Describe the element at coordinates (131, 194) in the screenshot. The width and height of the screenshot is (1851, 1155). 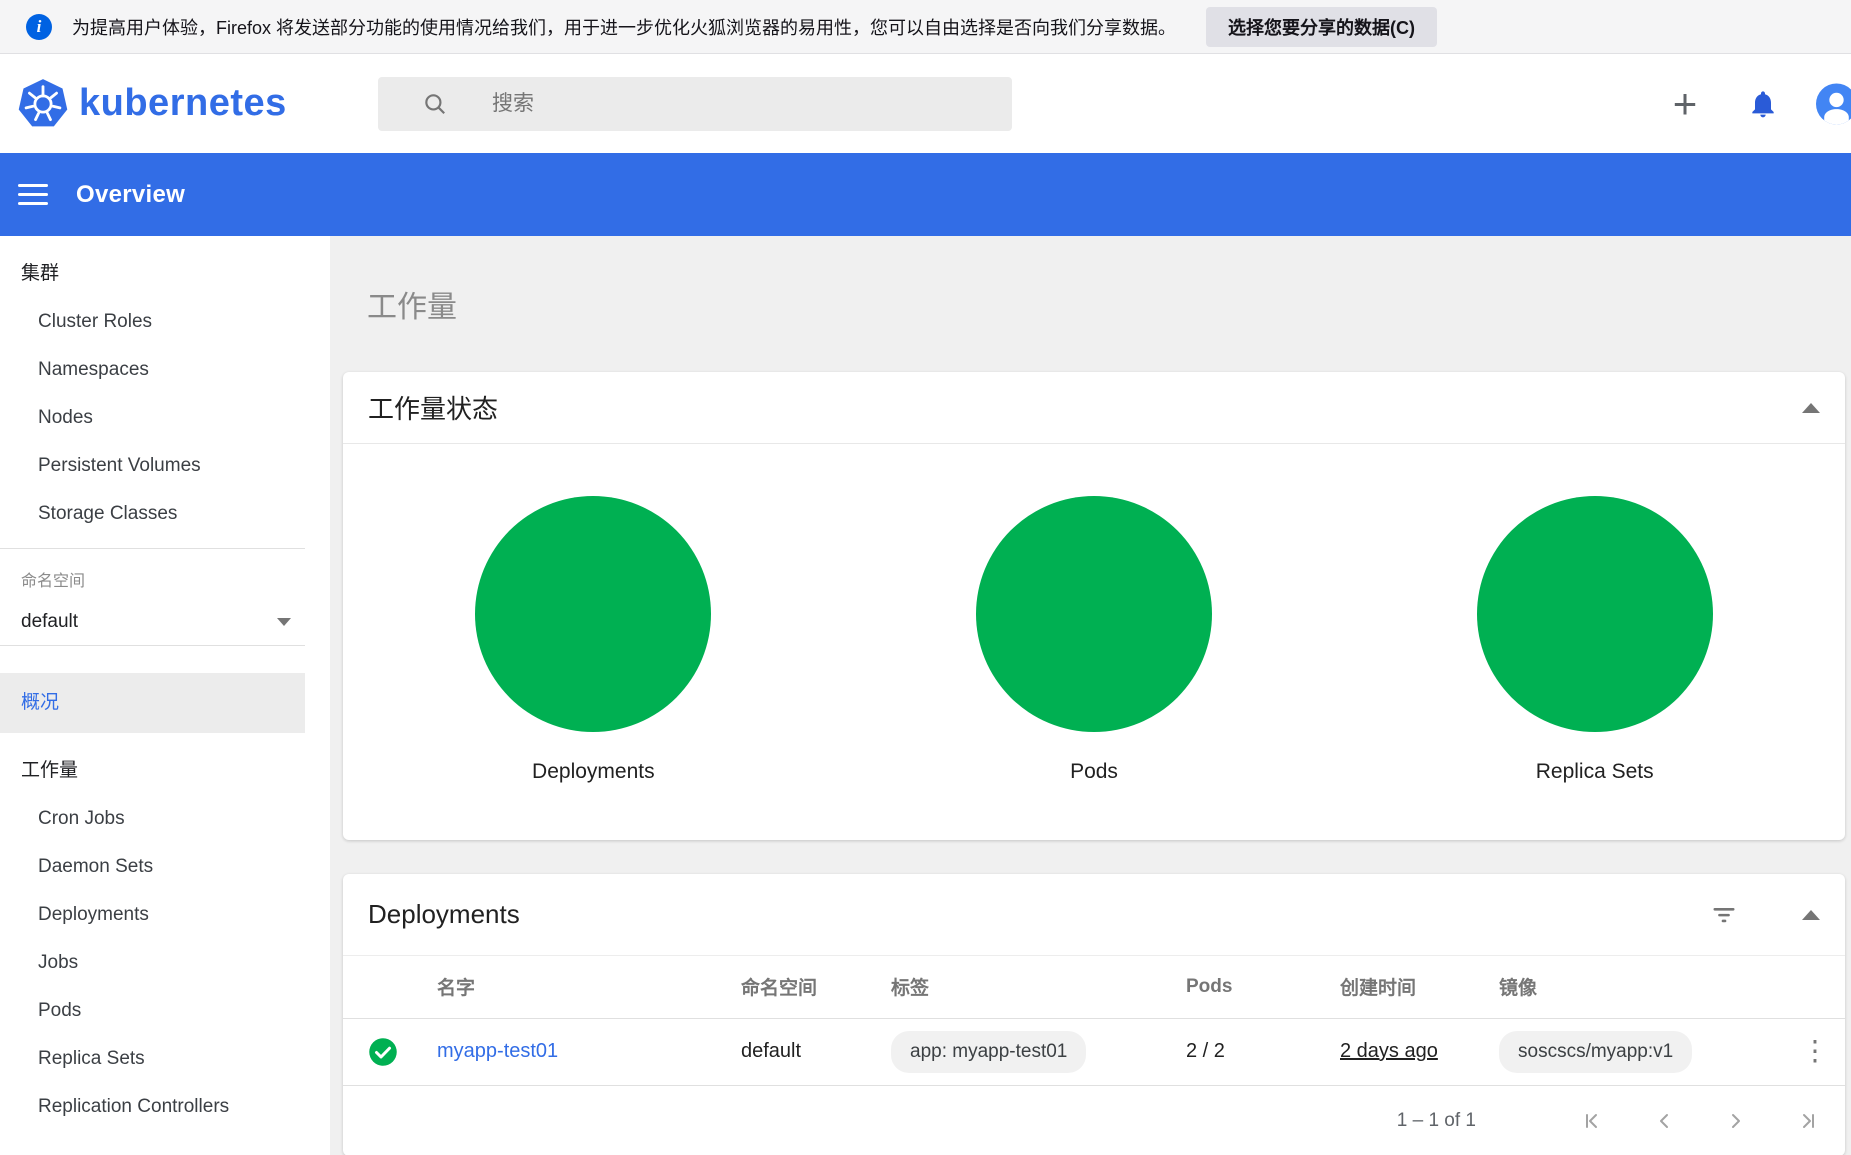
I see `page-section-title: Overview` at that location.